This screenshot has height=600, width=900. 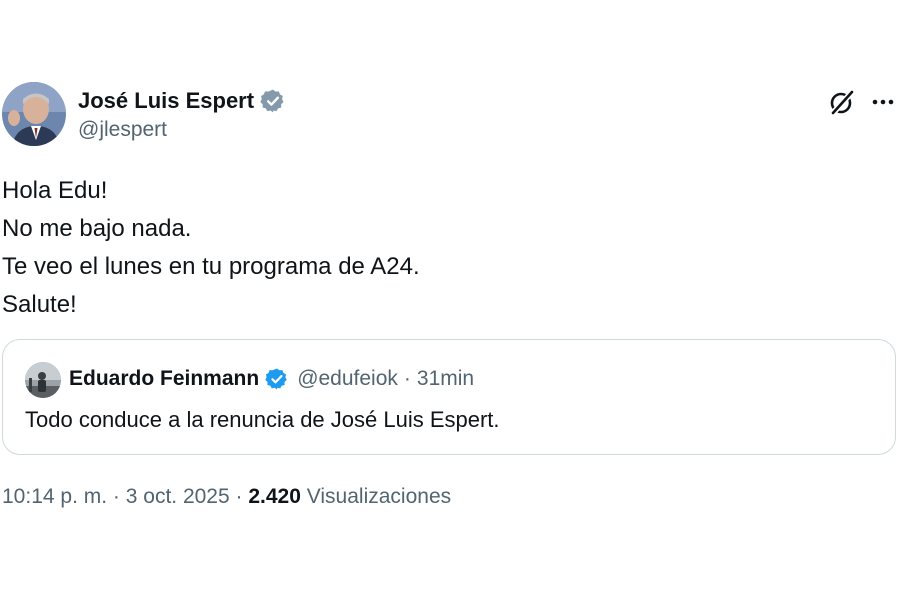 What do you see at coordinates (274, 496) in the screenshot?
I see `views-count: 2.420` at bounding box center [274, 496].